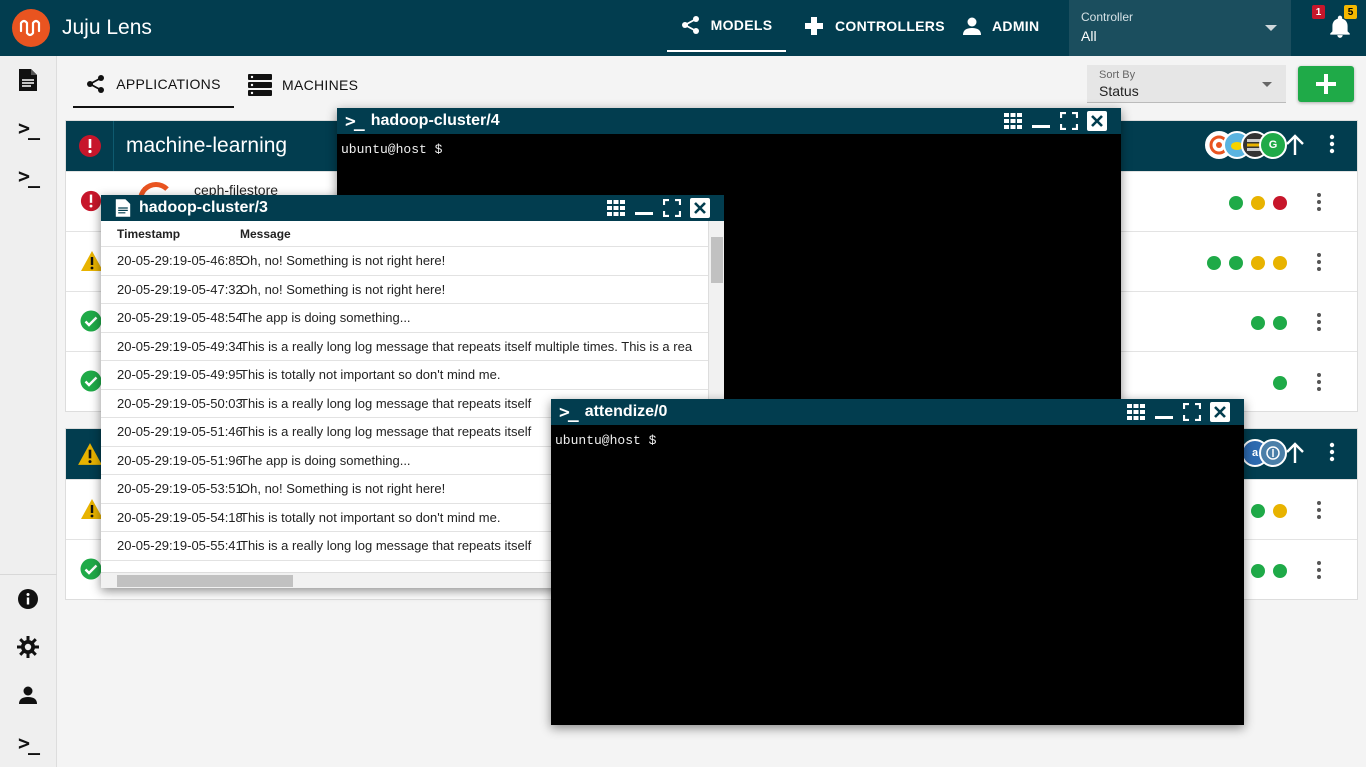 The height and width of the screenshot is (767, 1366). Describe the element at coordinates (1119, 91) in the screenshot. I see `sort-by-value: Status` at that location.